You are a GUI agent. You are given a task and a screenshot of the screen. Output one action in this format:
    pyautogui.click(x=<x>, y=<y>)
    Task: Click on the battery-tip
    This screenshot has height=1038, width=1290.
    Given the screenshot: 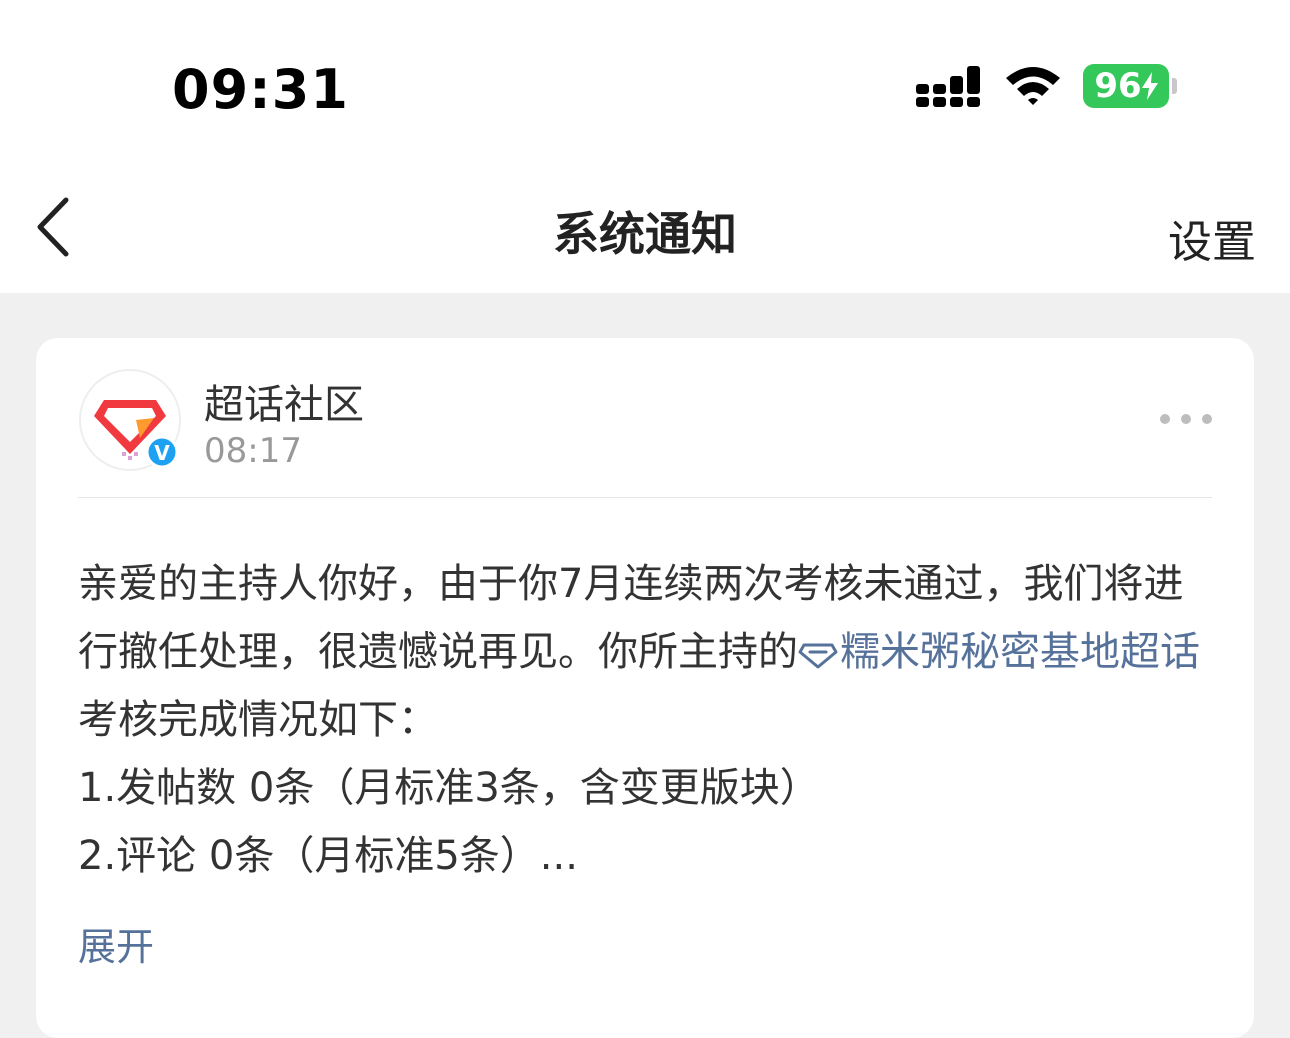 What is the action you would take?
    pyautogui.click(x=1174, y=86)
    